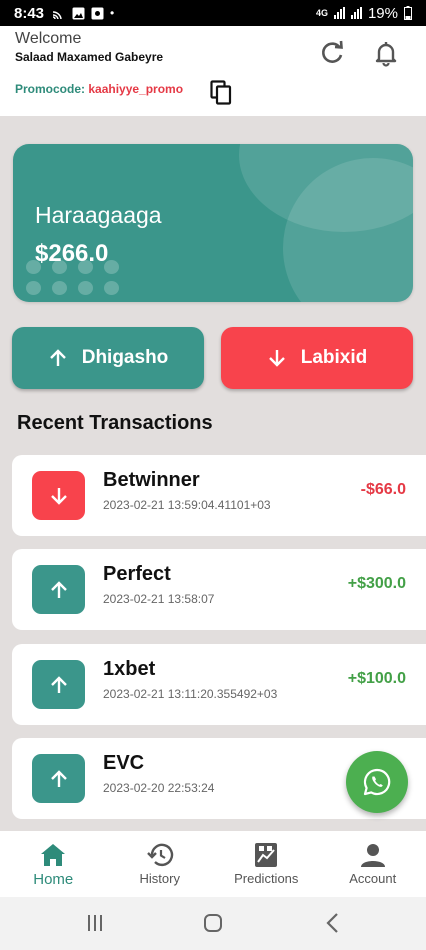 Image resolution: width=426 pixels, height=950 pixels. I want to click on notifications-button, so click(386, 53).